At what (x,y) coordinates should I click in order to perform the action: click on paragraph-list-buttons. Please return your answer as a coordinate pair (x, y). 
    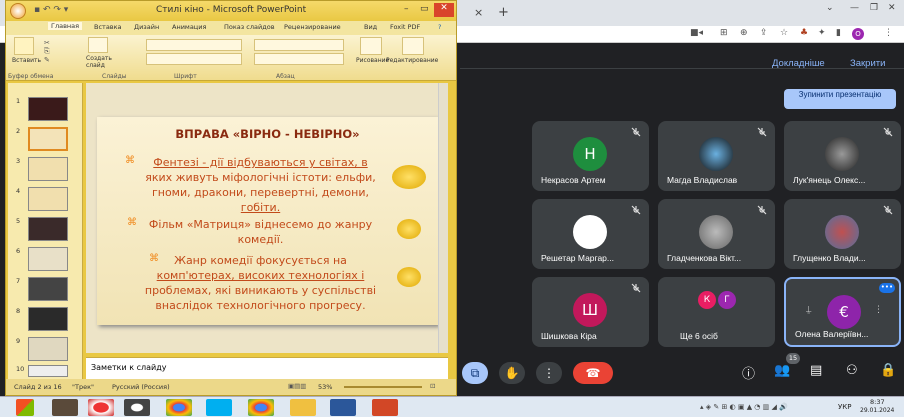
    Looking at the image, I should click on (299, 45).